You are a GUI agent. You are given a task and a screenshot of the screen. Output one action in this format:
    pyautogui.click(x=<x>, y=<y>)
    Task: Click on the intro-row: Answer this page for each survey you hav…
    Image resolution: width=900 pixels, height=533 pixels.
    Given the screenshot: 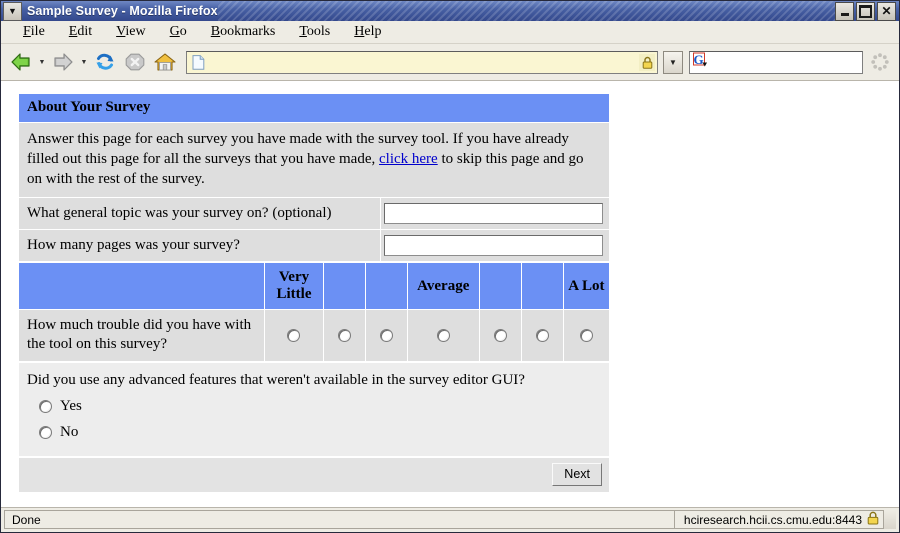 What is the action you would take?
    pyautogui.click(x=314, y=160)
    